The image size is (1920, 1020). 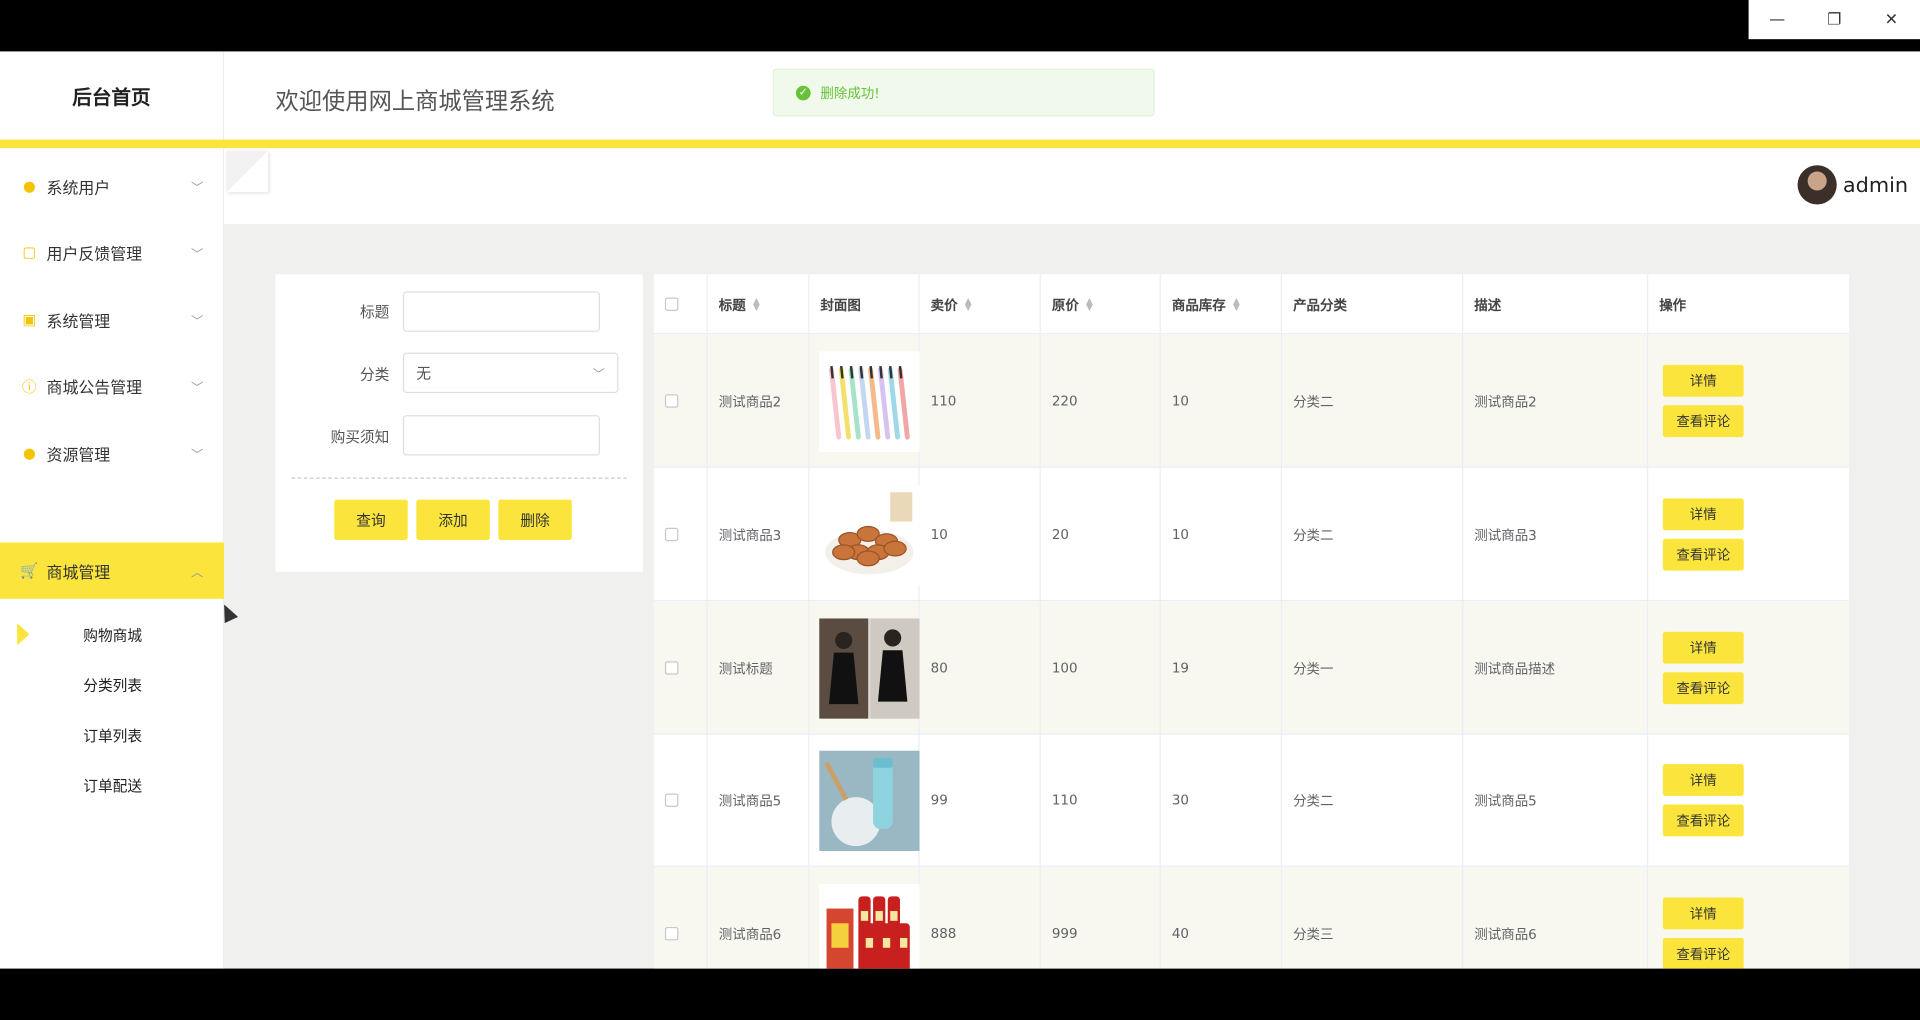 I want to click on cell-stock: 30, so click(x=1222, y=800).